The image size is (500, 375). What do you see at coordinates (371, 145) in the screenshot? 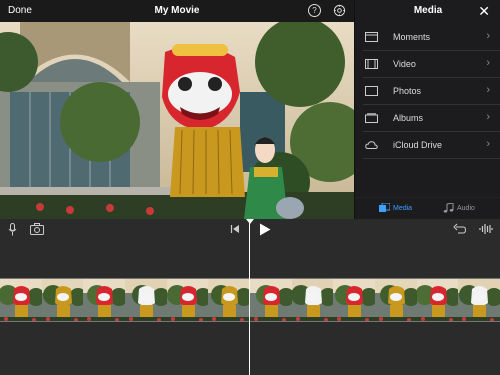
I see `cloud-icon` at bounding box center [371, 145].